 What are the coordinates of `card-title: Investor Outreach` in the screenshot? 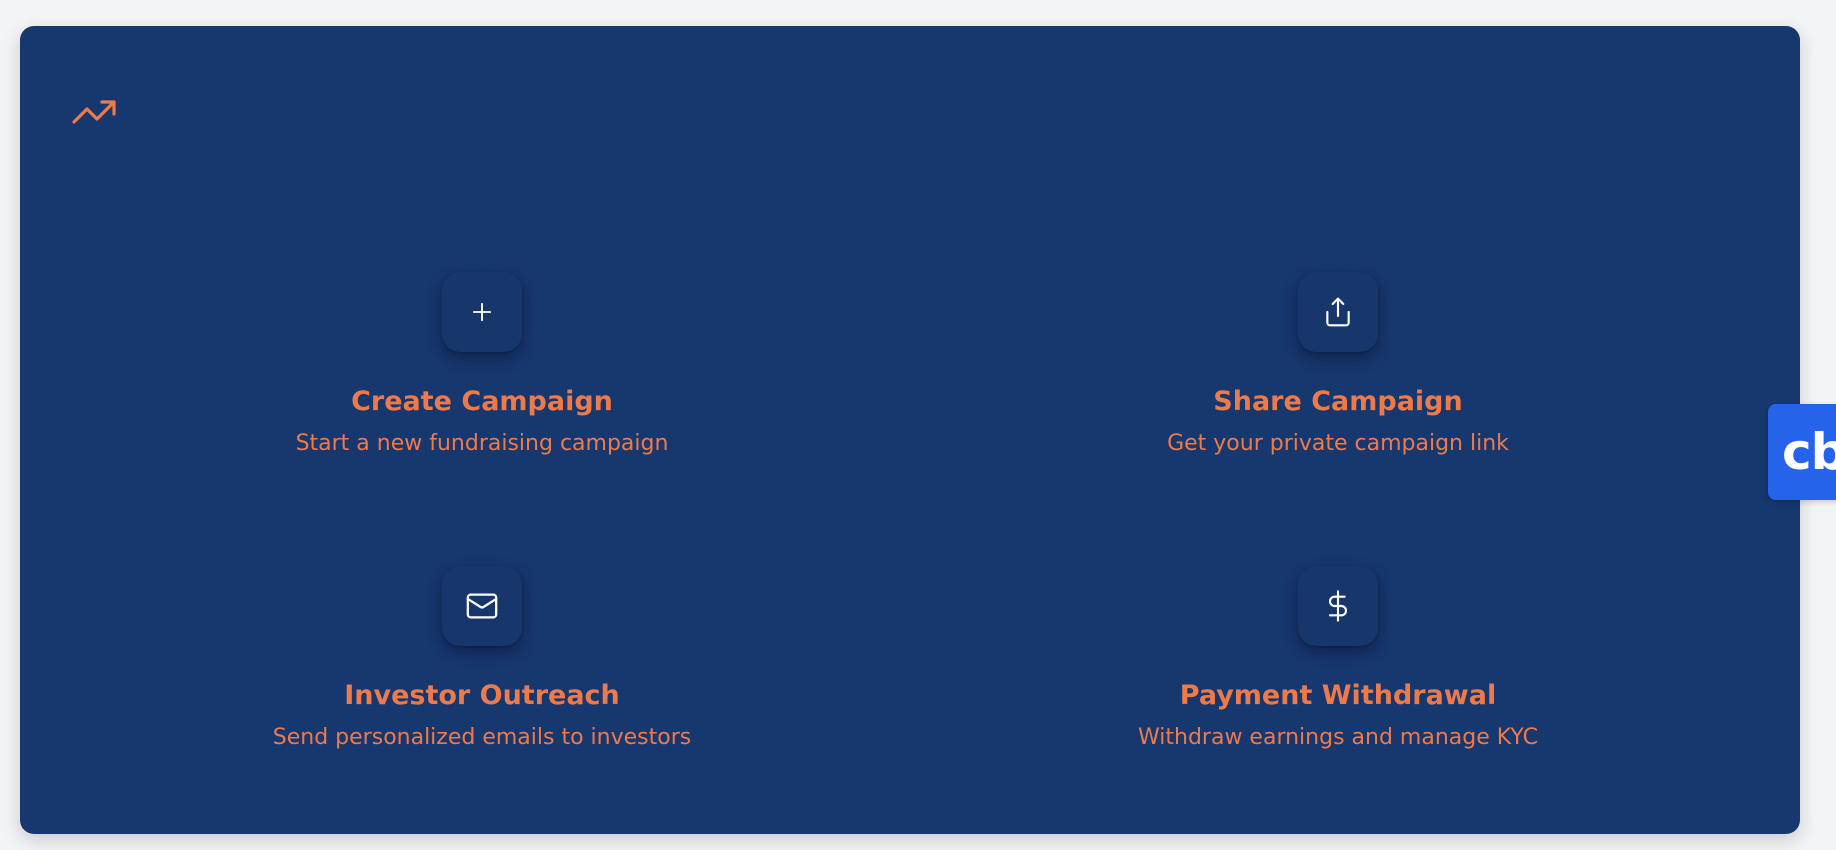 It's located at (482, 695).